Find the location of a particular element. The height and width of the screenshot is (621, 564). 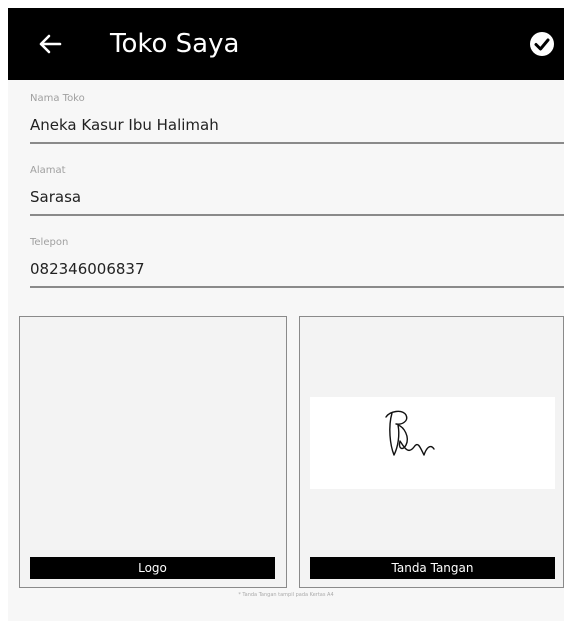

signature-caption: Tanda Tangan is located at coordinates (432, 568).